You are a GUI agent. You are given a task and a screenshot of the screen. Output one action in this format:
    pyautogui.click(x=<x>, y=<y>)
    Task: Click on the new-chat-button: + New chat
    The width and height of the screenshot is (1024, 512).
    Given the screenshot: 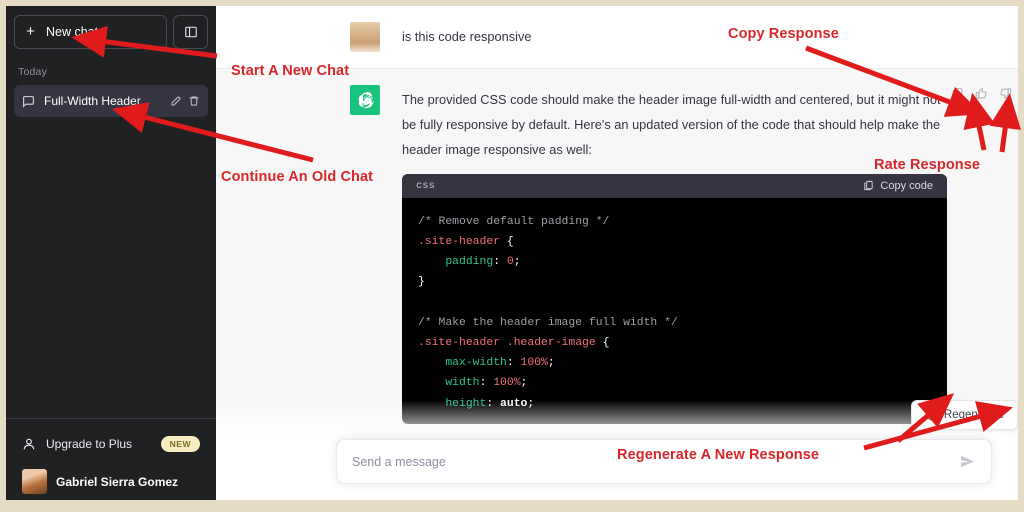 What is the action you would take?
    pyautogui.click(x=90, y=32)
    